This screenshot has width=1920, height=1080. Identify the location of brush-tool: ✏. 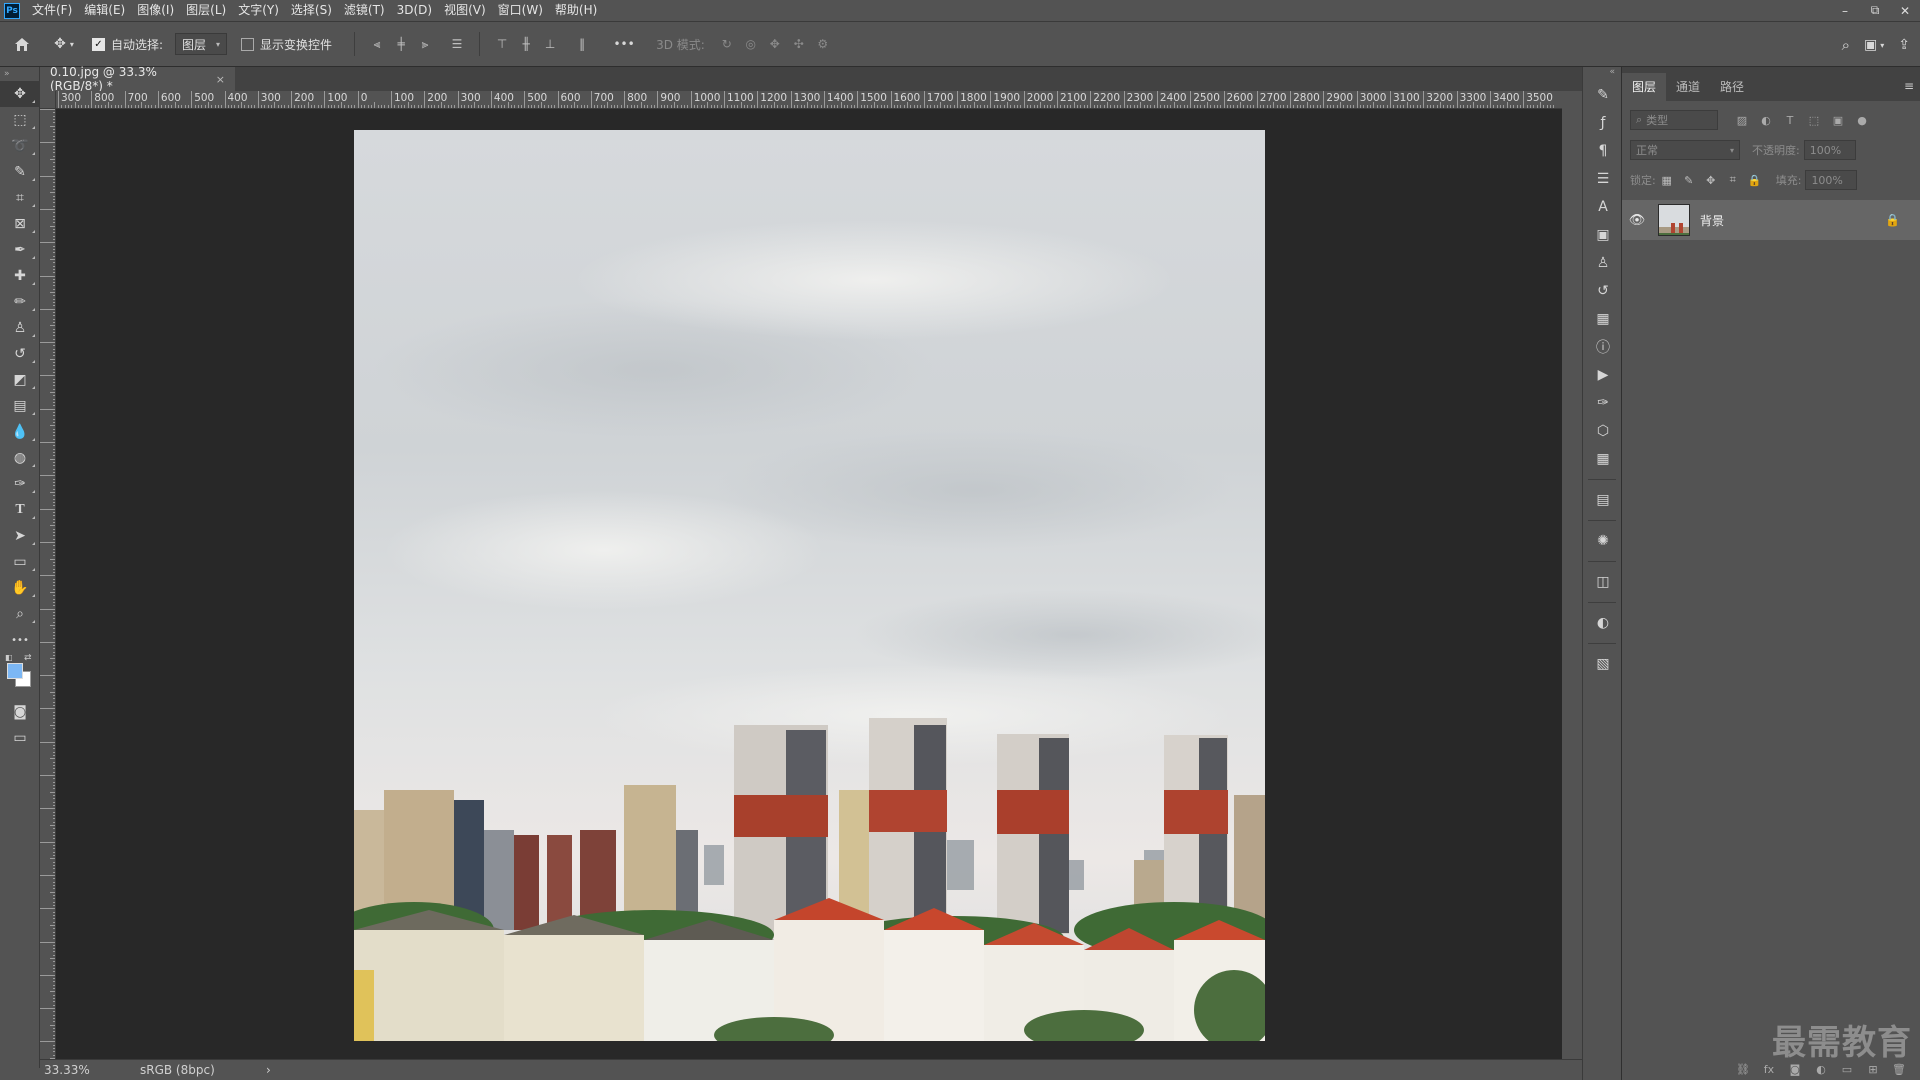
(20, 302).